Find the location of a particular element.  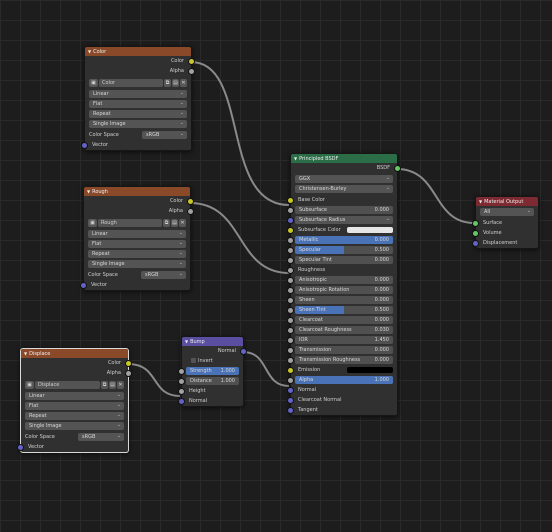

input-socket-base-color is located at coordinates (290, 200).